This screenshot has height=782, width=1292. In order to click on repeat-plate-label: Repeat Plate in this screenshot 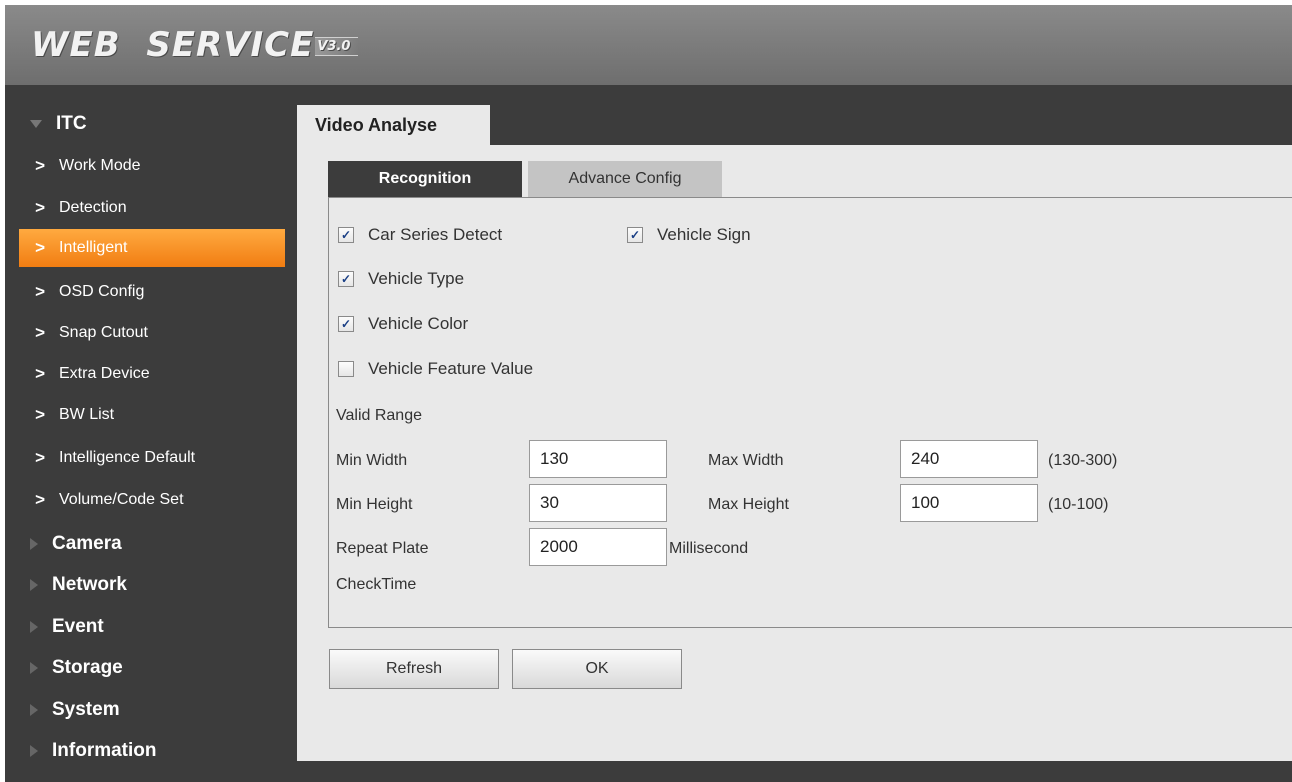, I will do `click(382, 548)`.